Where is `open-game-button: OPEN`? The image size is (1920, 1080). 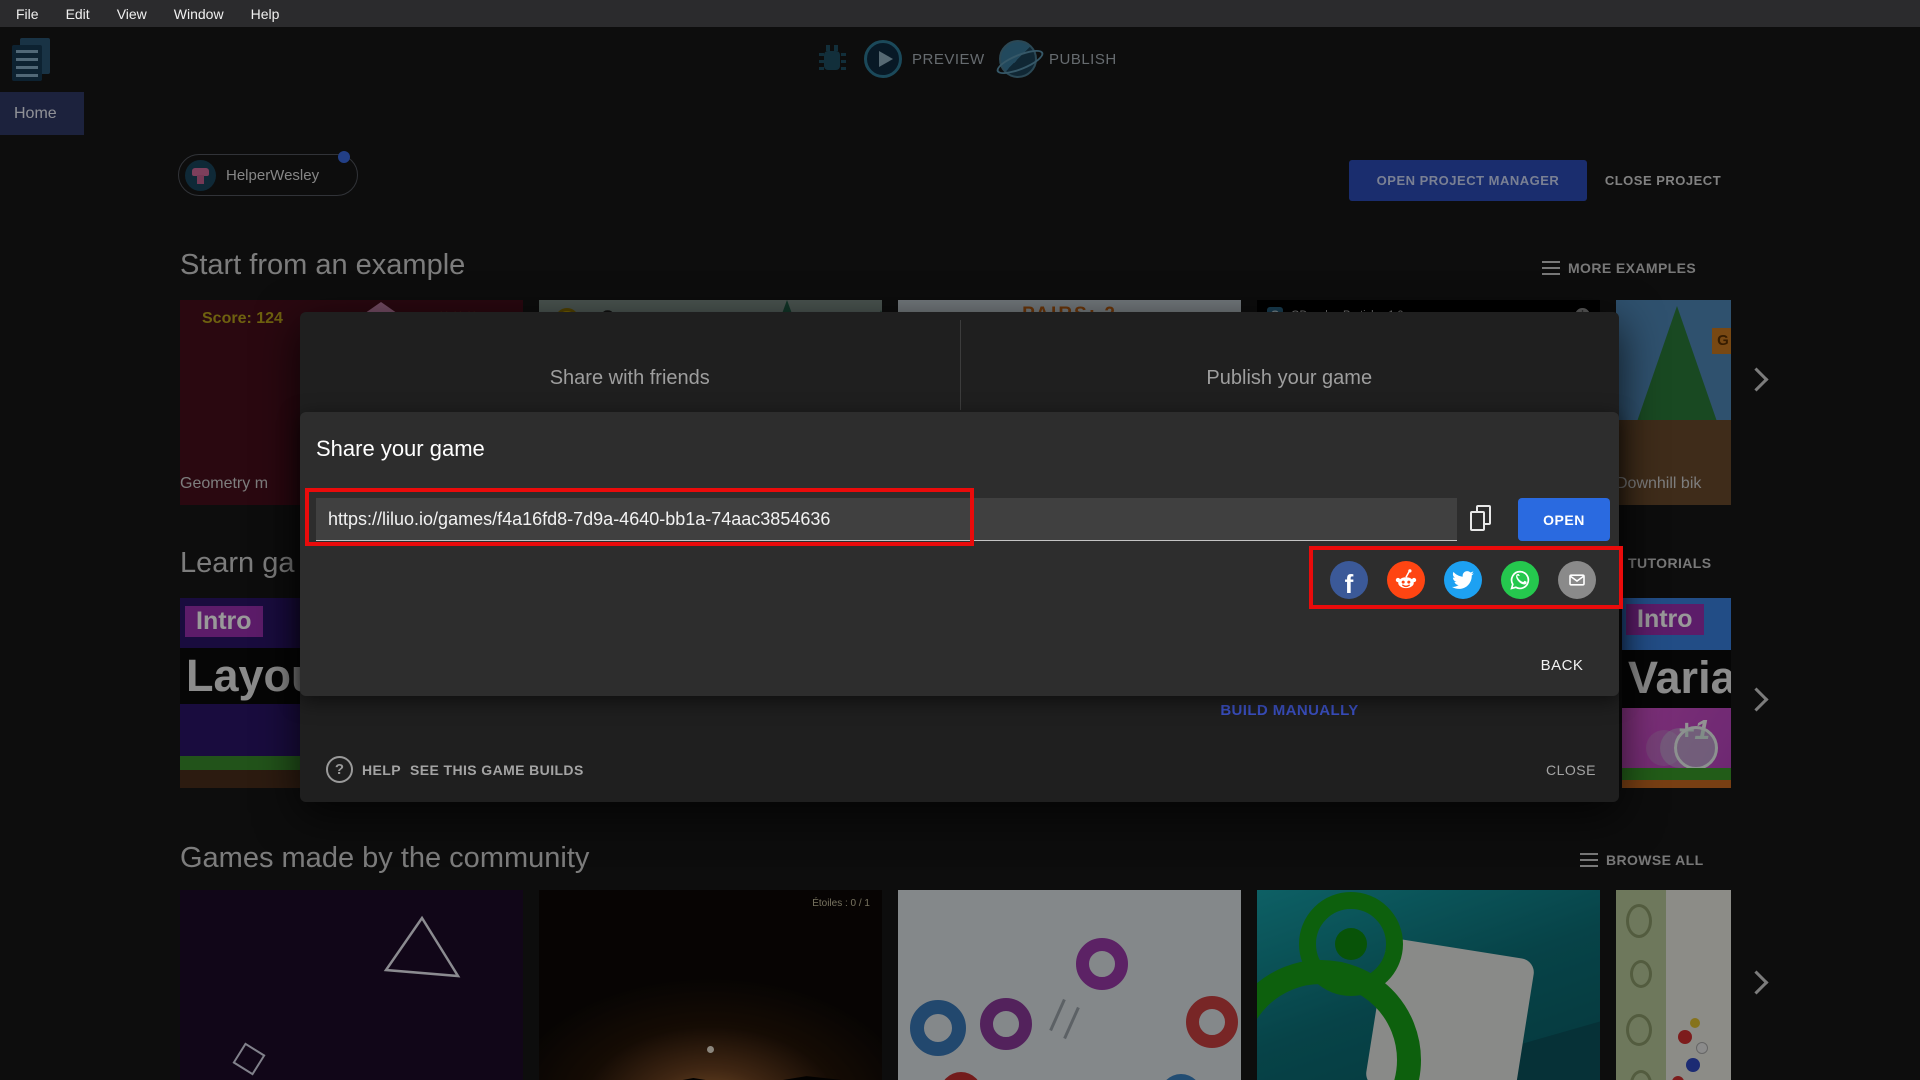 open-game-button: OPEN is located at coordinates (1564, 519).